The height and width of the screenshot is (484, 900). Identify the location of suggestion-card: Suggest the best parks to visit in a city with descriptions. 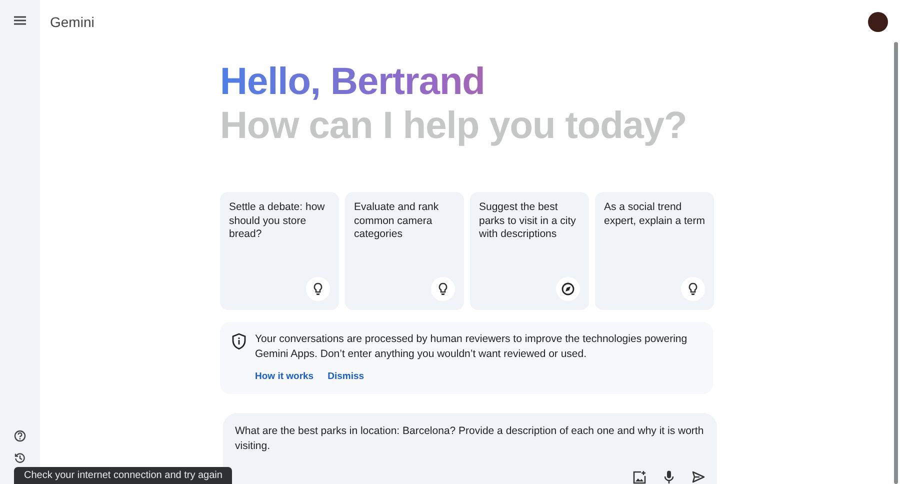
(529, 251).